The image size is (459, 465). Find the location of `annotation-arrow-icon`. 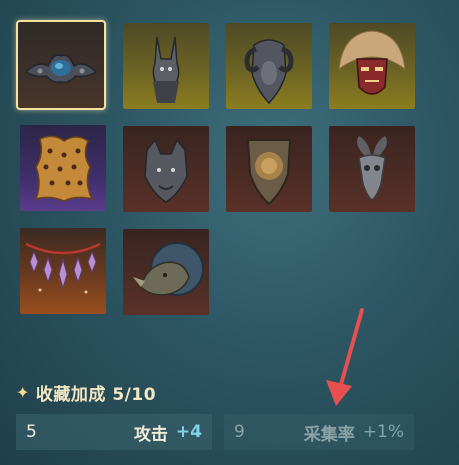

annotation-arrow-icon is located at coordinates (345, 357).